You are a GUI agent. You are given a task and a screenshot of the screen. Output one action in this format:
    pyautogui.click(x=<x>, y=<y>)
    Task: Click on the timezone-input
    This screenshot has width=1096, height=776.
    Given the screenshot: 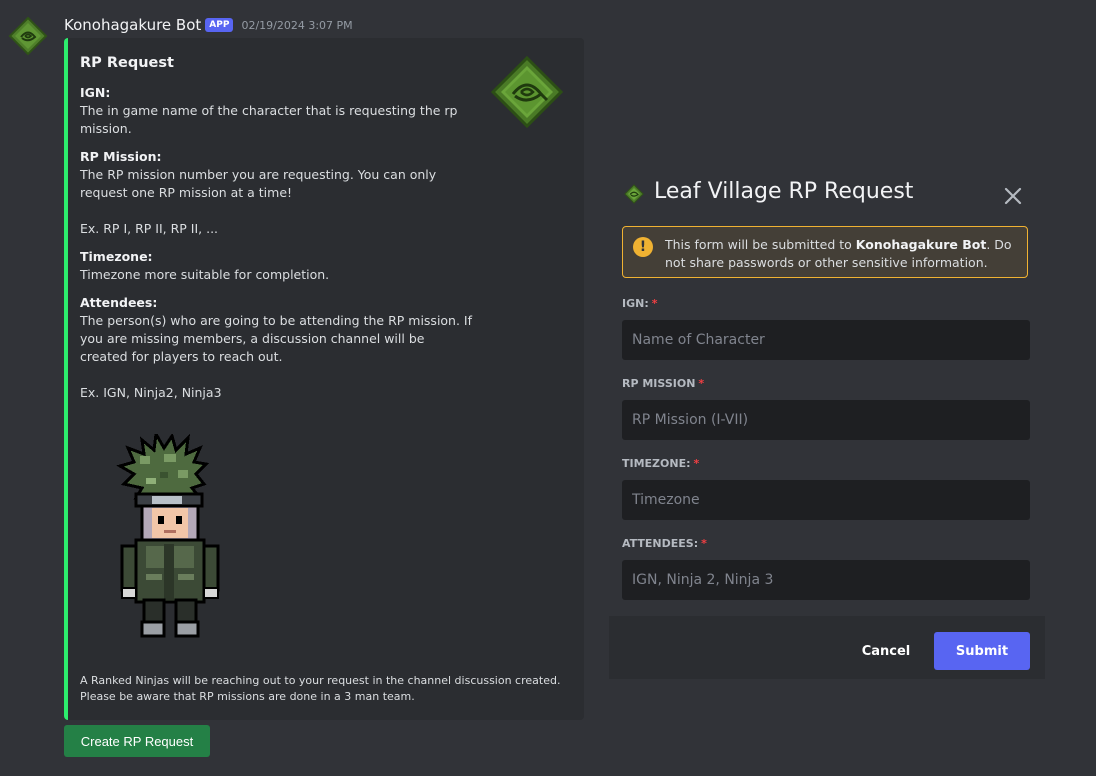 What is the action you would take?
    pyautogui.click(x=826, y=500)
    